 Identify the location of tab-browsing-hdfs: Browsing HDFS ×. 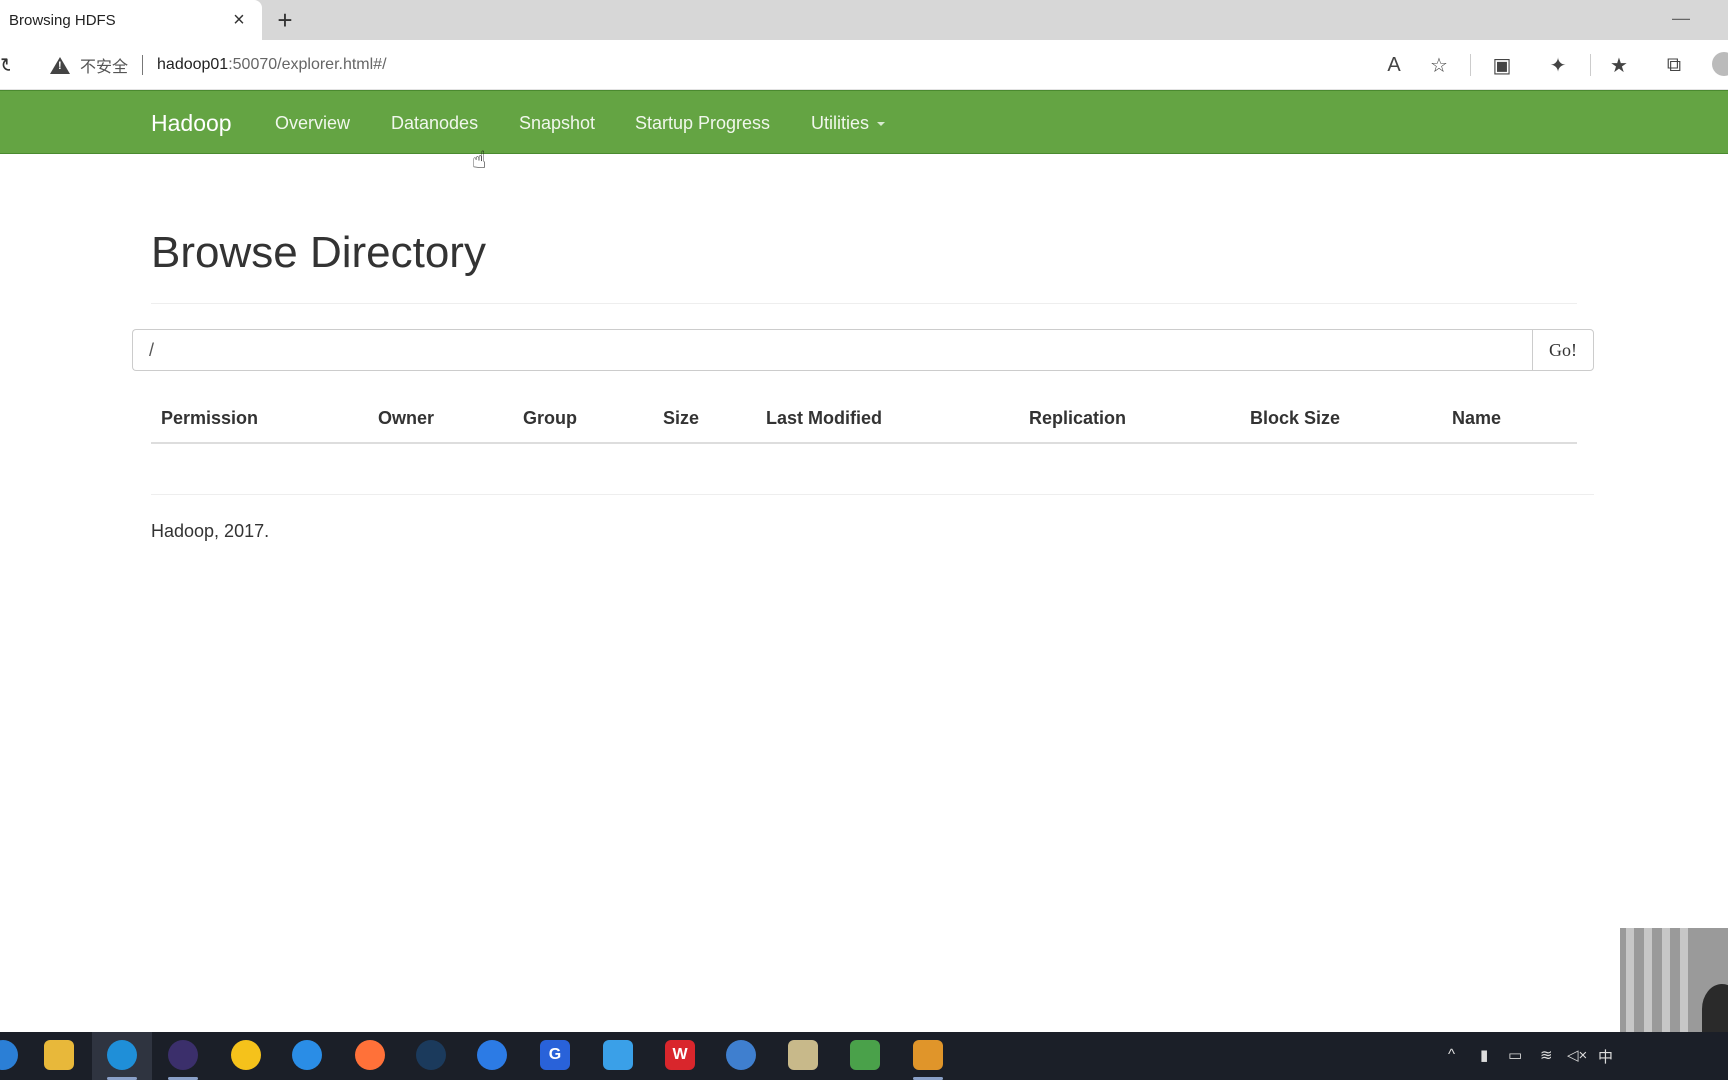
(131, 20).